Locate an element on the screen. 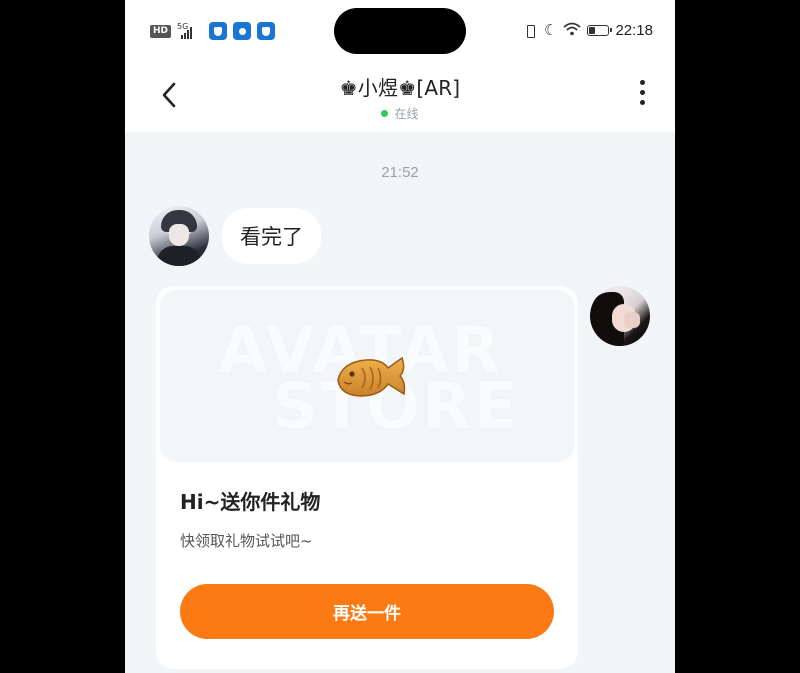 The width and height of the screenshot is (800, 673). message-bubble: 看完了 is located at coordinates (271, 236).